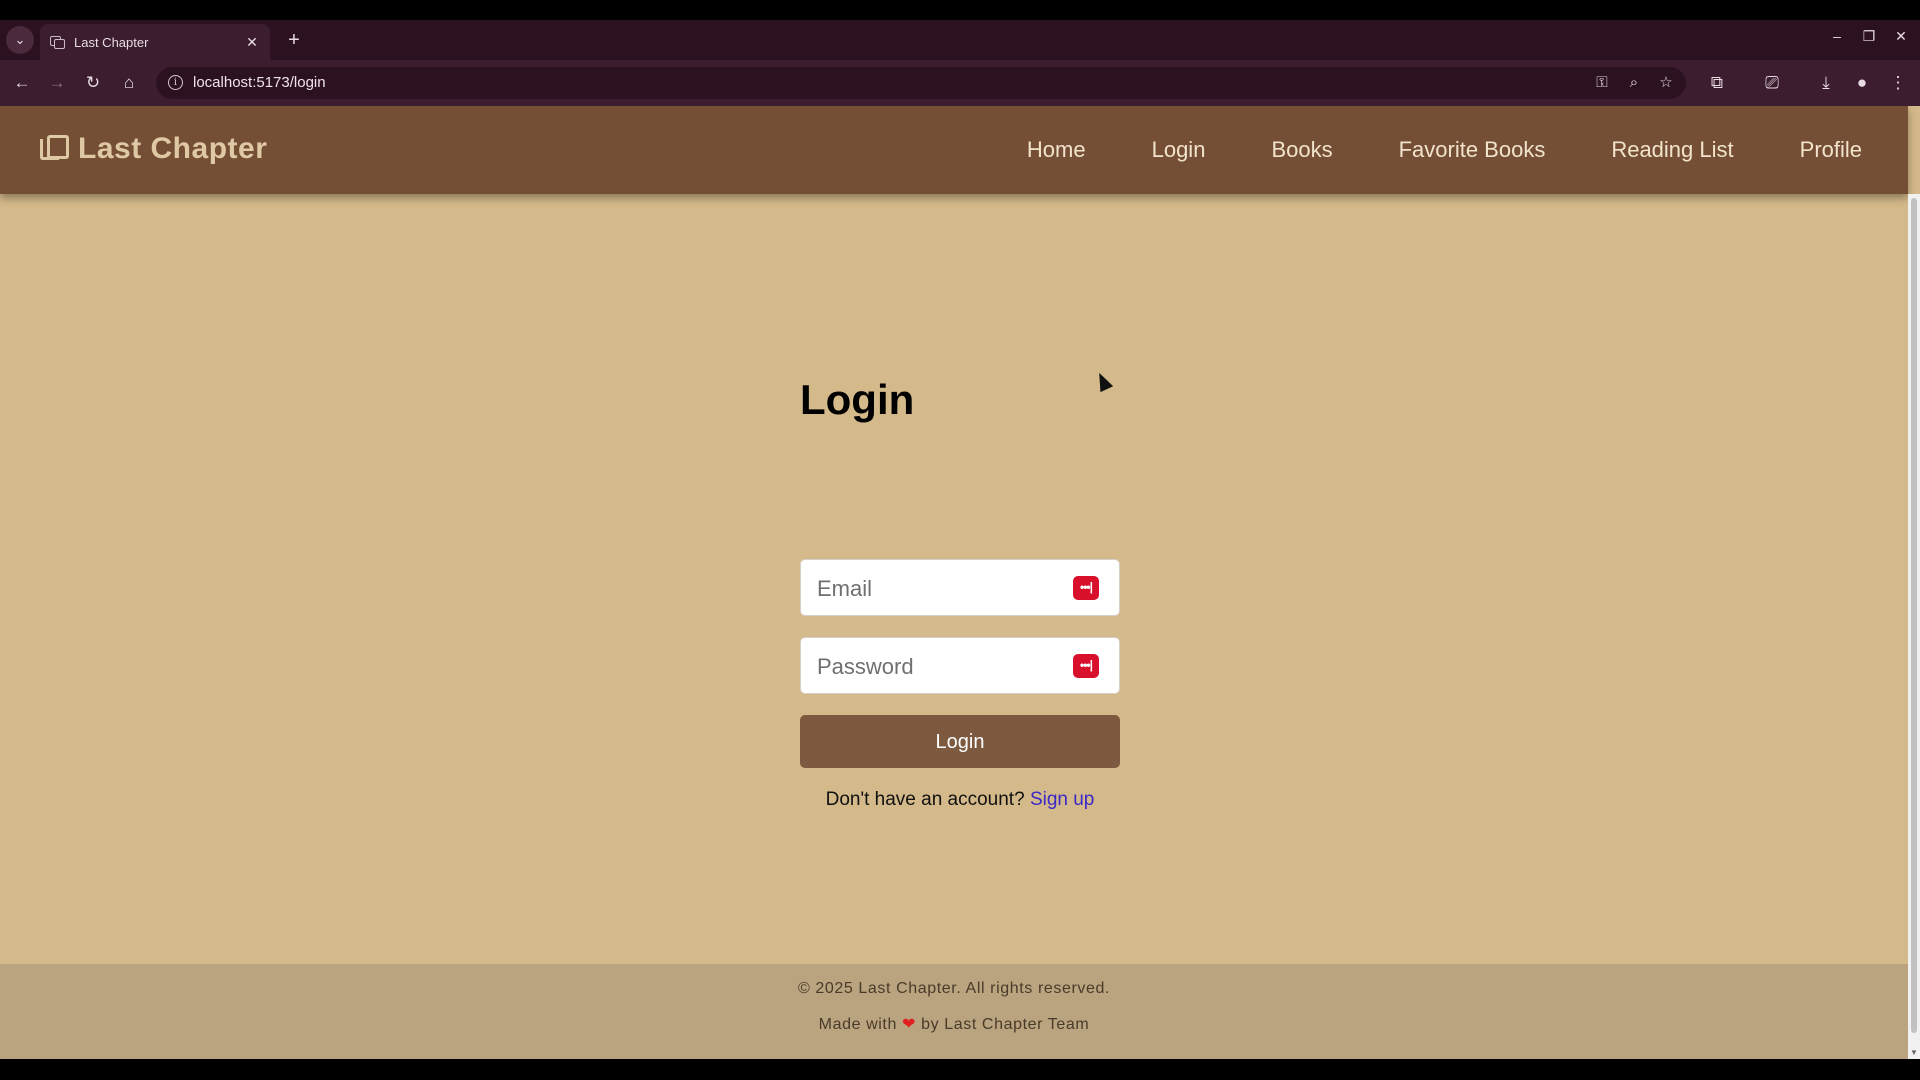 The width and height of the screenshot is (1920, 1080). What do you see at coordinates (294, 40) in the screenshot?
I see `new-tab-button: +` at bounding box center [294, 40].